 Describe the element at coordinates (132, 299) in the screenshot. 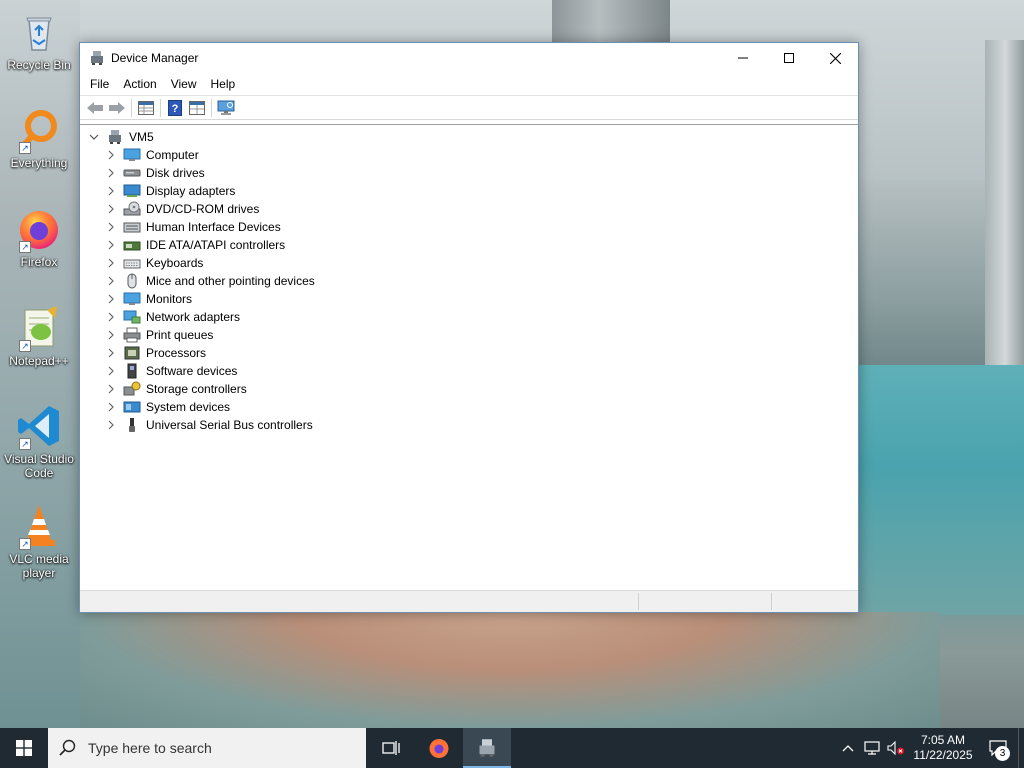

I see `monitor-icon` at that location.